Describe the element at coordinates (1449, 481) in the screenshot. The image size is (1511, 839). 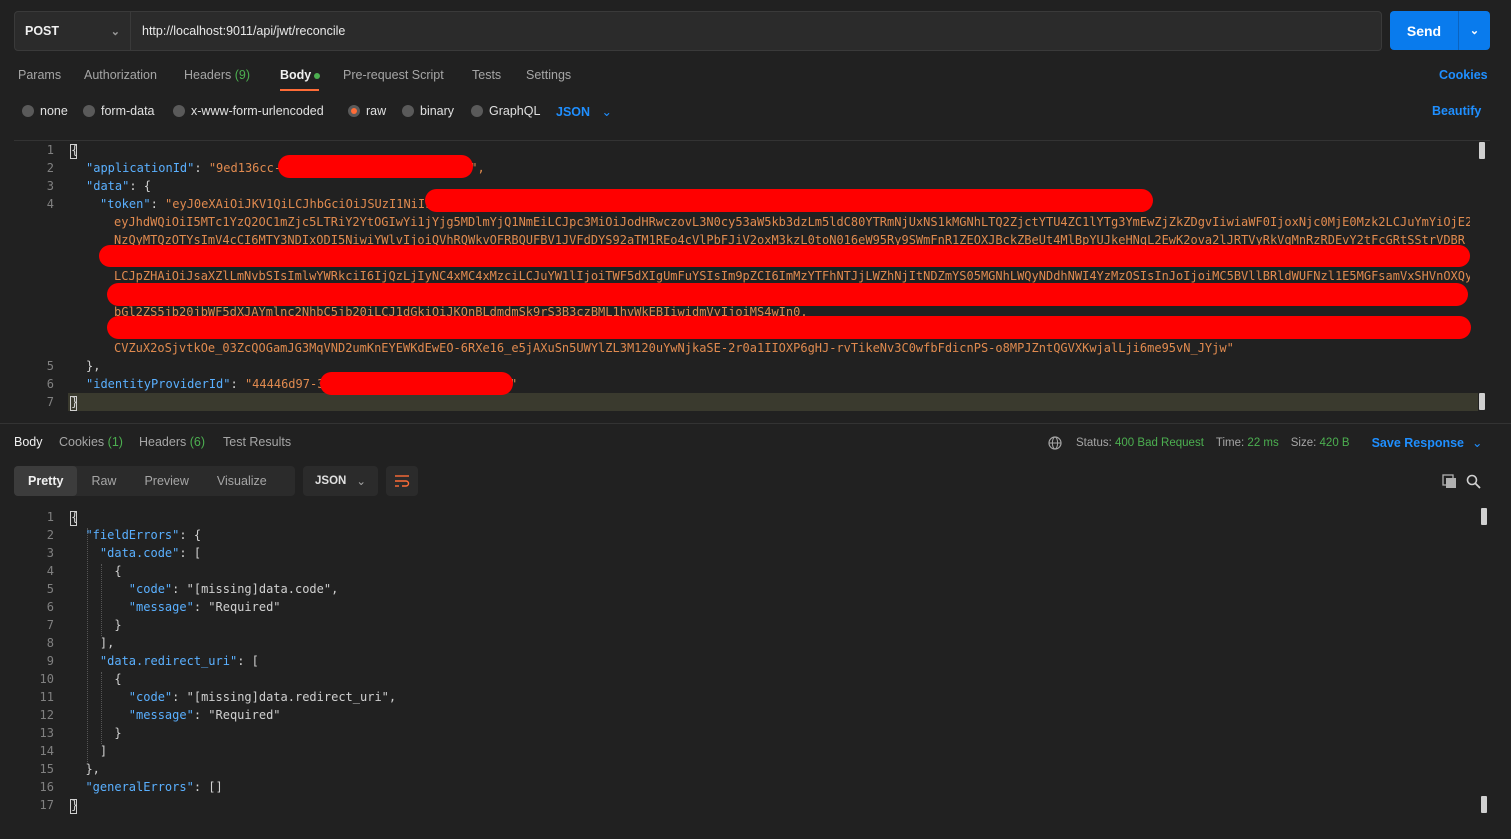
I see `copy-icon` at that location.